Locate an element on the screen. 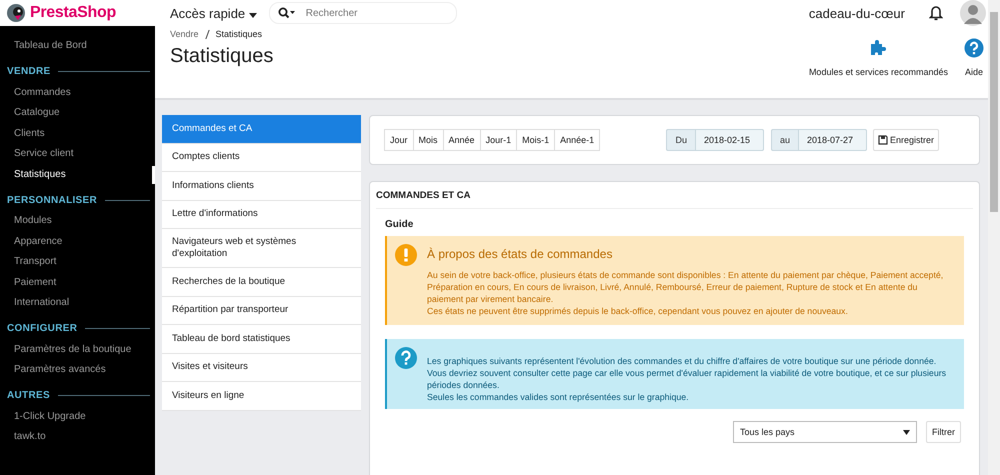 The image size is (1000, 475). stats-menu-item: Informations clients is located at coordinates (261, 186).